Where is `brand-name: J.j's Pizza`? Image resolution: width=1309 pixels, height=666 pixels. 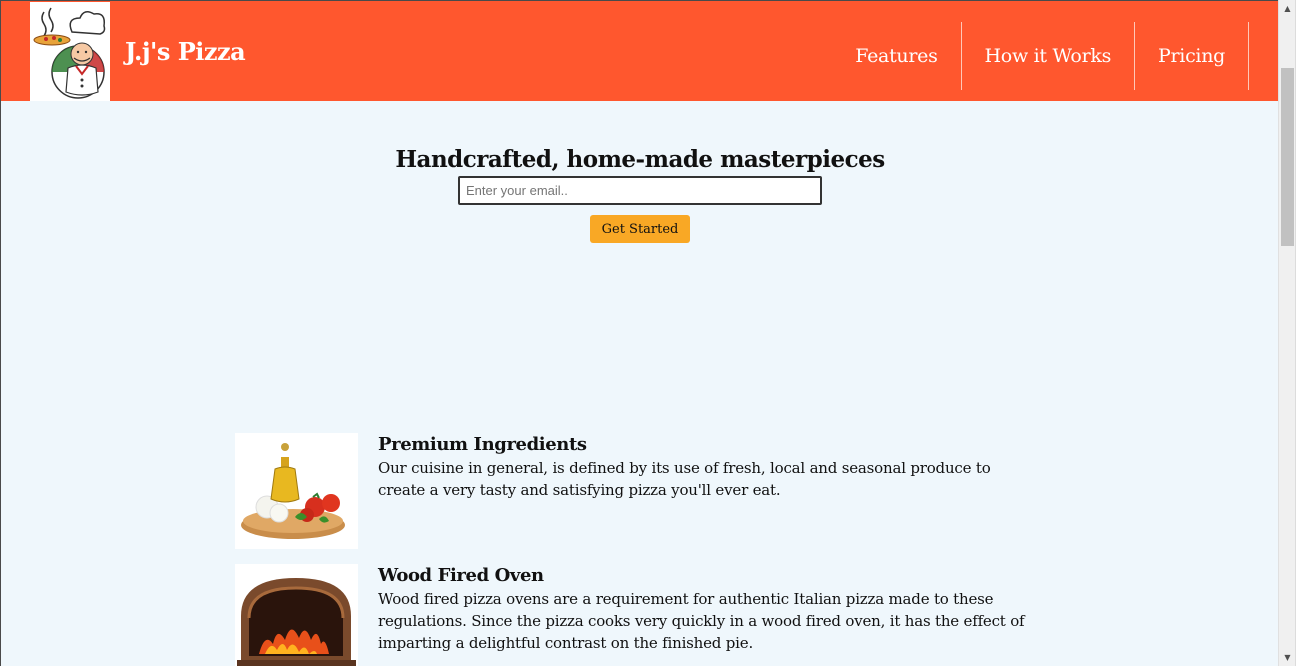 brand-name: J.j's Pizza is located at coordinates (185, 51).